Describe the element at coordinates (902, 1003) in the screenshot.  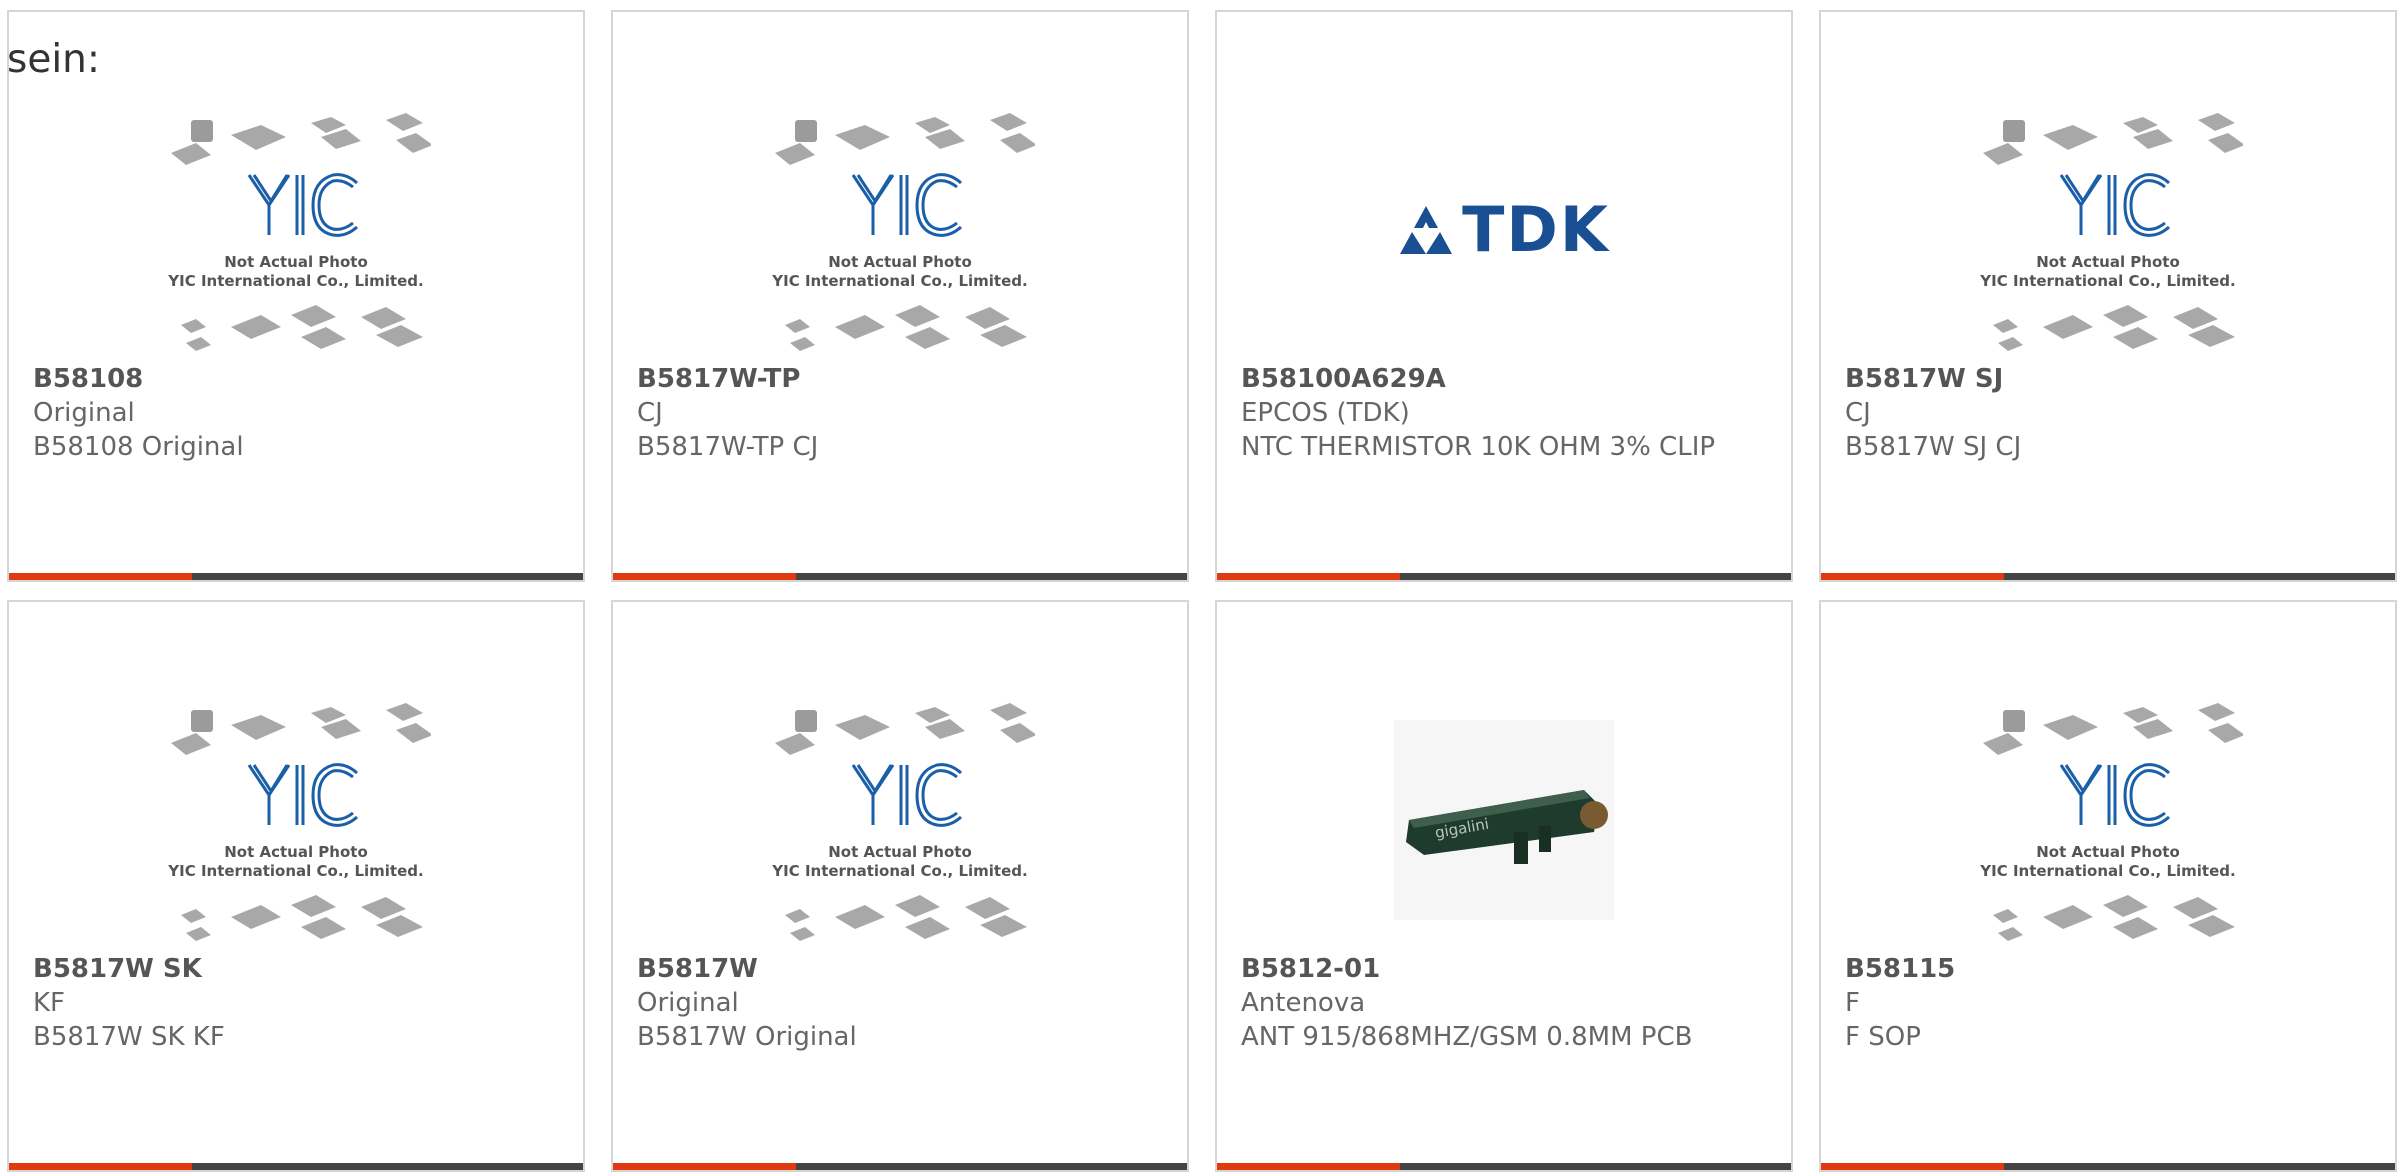
I see `product-info: B5817W Original B5817W Original` at that location.